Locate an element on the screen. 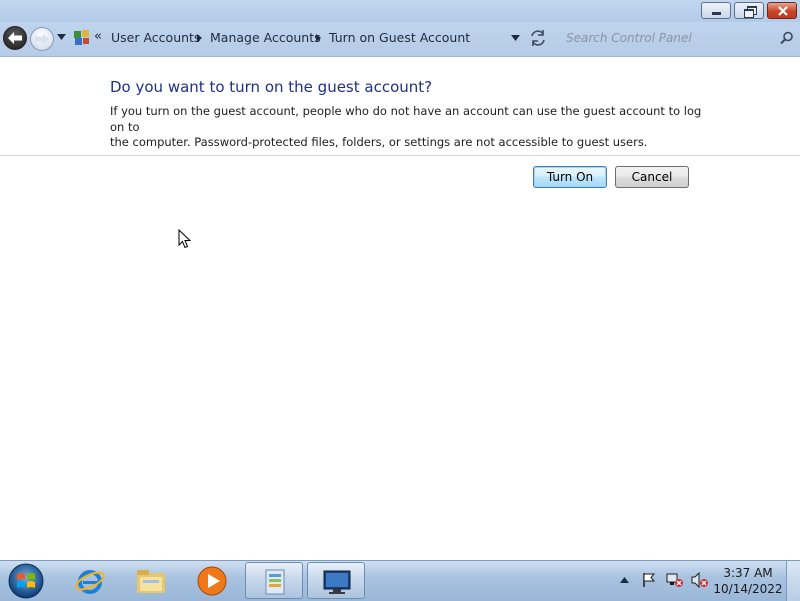 The image size is (800, 601). back-arrow-icon is located at coordinates (15, 38).